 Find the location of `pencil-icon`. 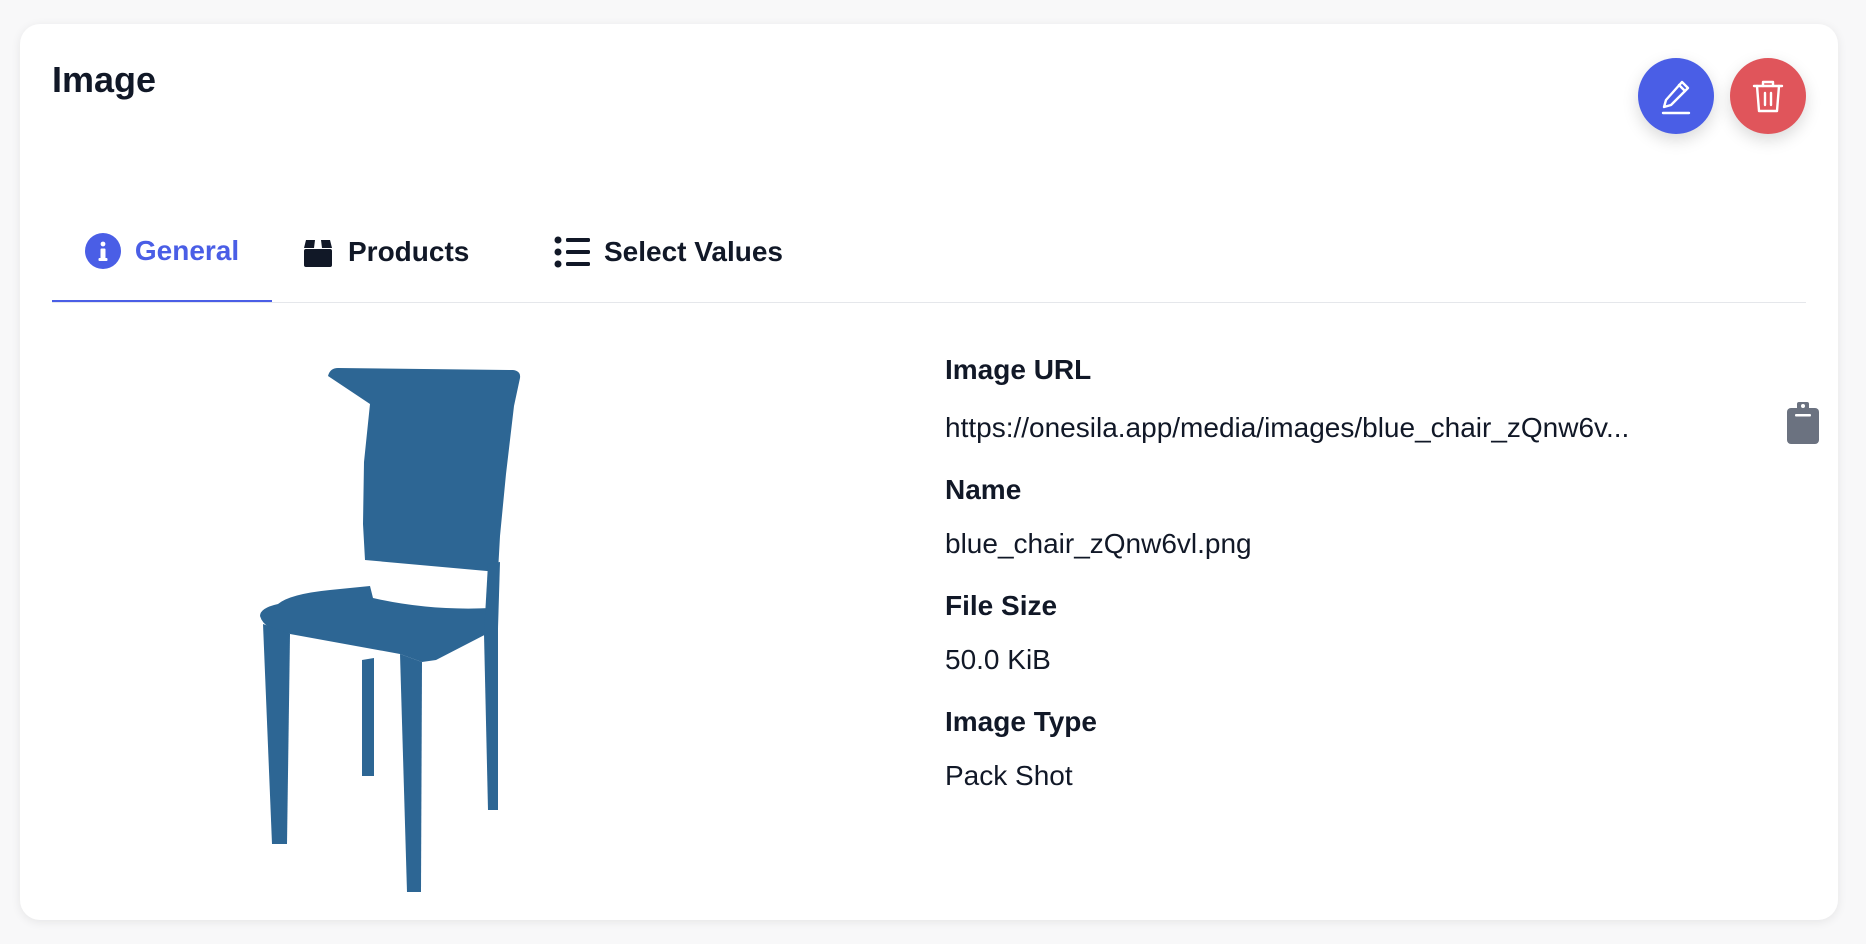

pencil-icon is located at coordinates (1676, 97).